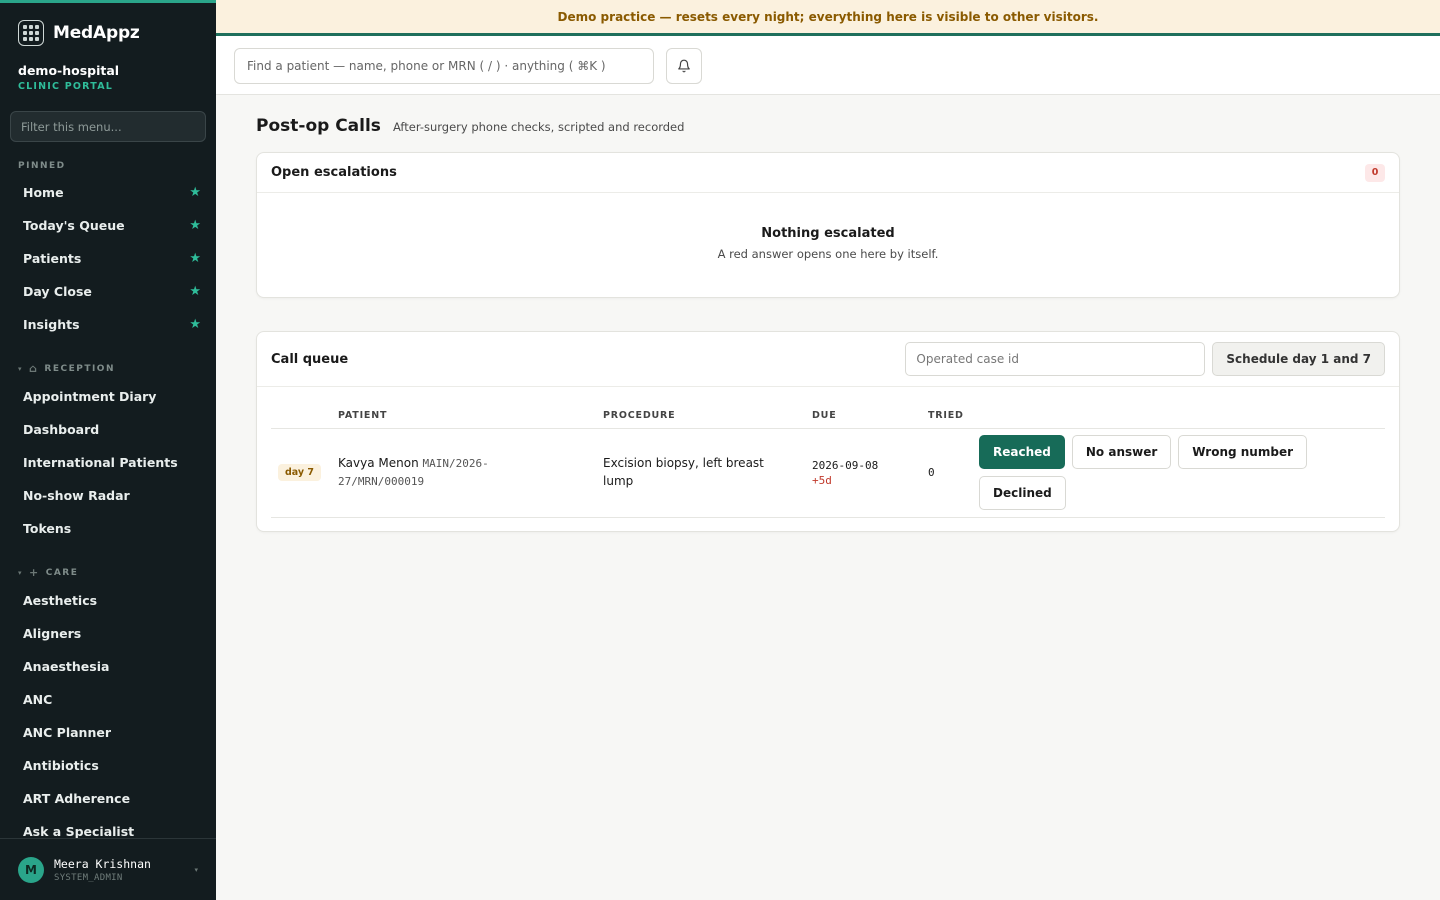 This screenshot has width=1440, height=900. Describe the element at coordinates (310, 359) in the screenshot. I see `call-queue-title: Call queue` at that location.